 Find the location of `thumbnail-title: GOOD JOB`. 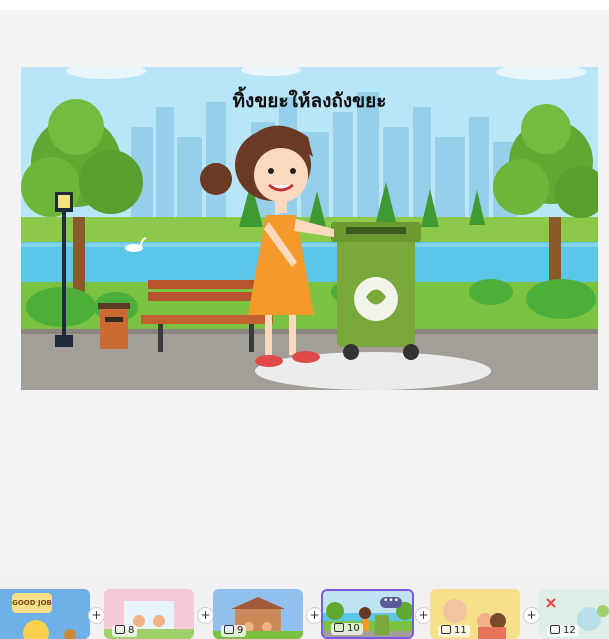

thumbnail-title: GOOD JOB is located at coordinates (32, 603).